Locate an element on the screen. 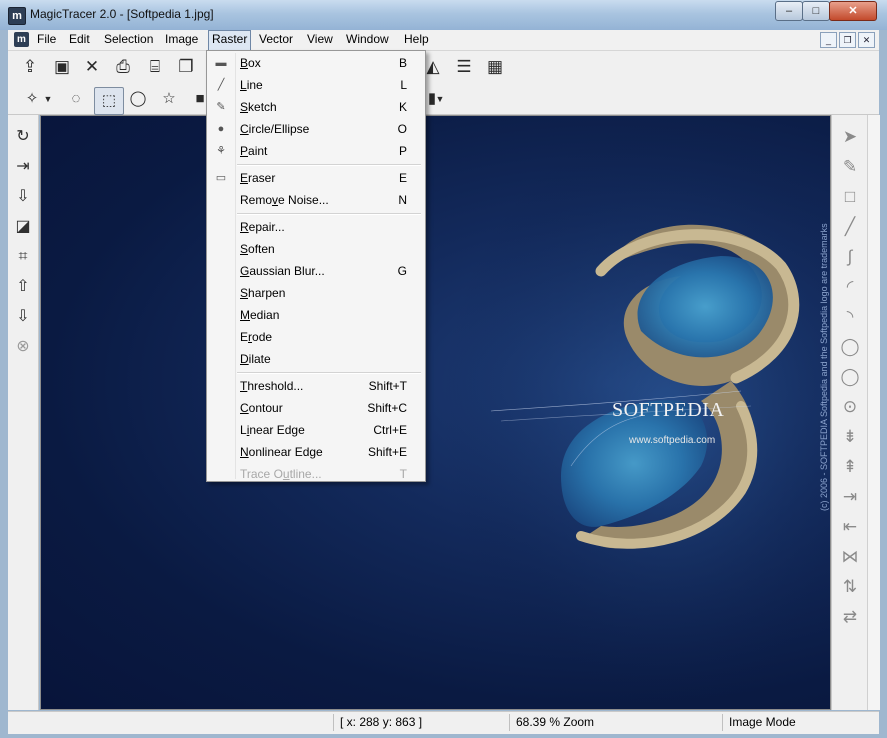 The image size is (887, 738). right-tool-panel: ➤ ✎ □ ╱ ∫ ◜ ◝ ◯ ◯ ⊙ ⇟ ⇞ ⇥ ⇤ ⋈ ⇅ ⇄ is located at coordinates (849, 412).